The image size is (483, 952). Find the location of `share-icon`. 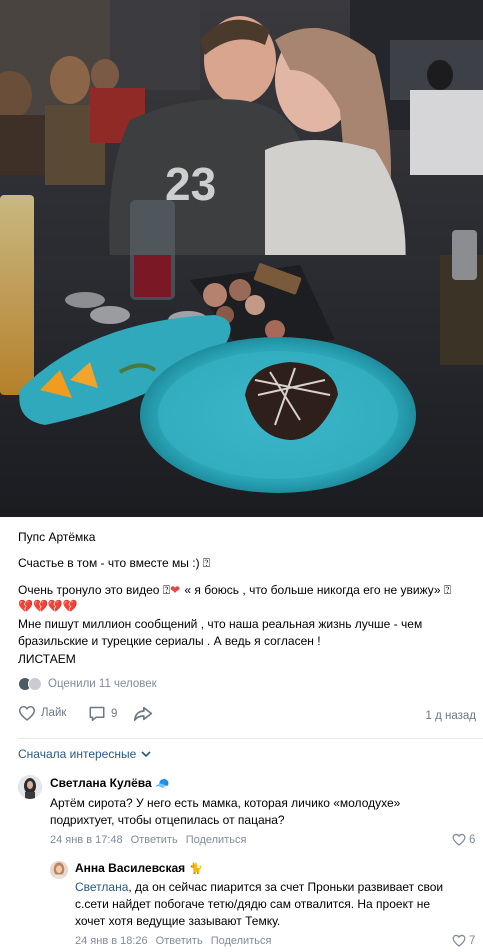

share-icon is located at coordinates (143, 713).